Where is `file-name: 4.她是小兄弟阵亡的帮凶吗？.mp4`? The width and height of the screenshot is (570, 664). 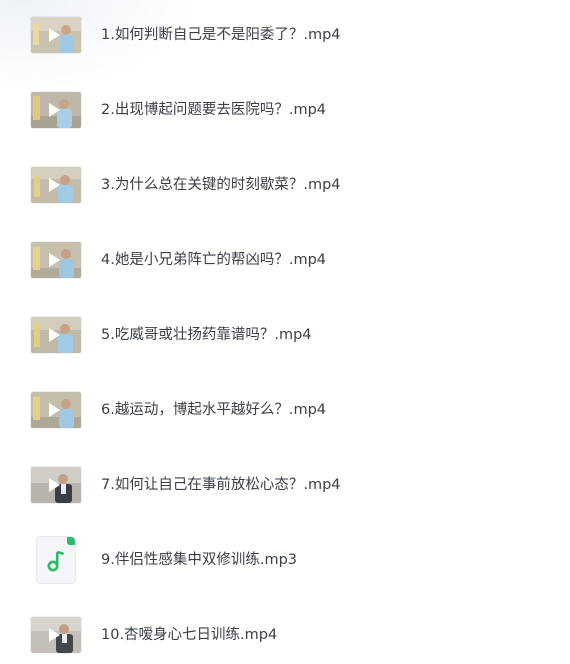 file-name: 4.她是小兄弟阵亡的帮凶吗？.mp4 is located at coordinates (213, 260).